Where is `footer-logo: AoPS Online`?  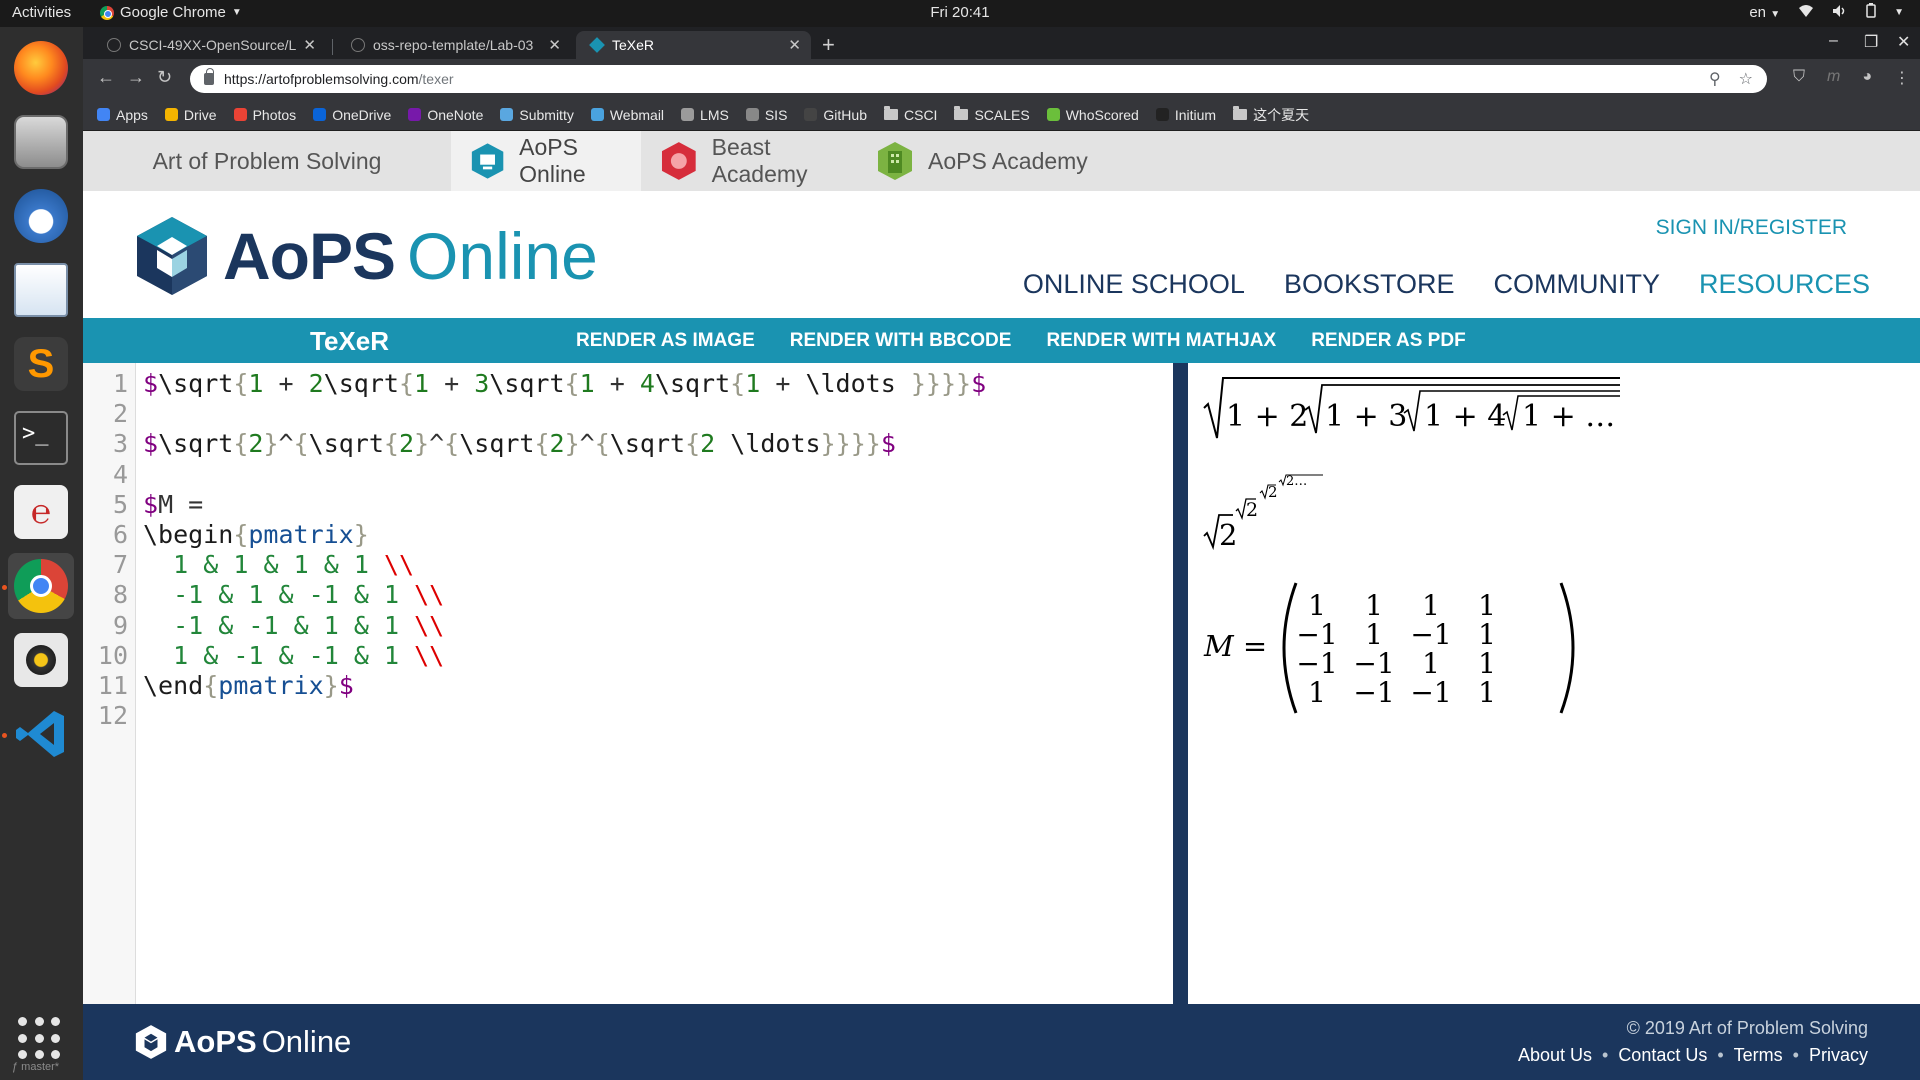 footer-logo: AoPS Online is located at coordinates (243, 1042).